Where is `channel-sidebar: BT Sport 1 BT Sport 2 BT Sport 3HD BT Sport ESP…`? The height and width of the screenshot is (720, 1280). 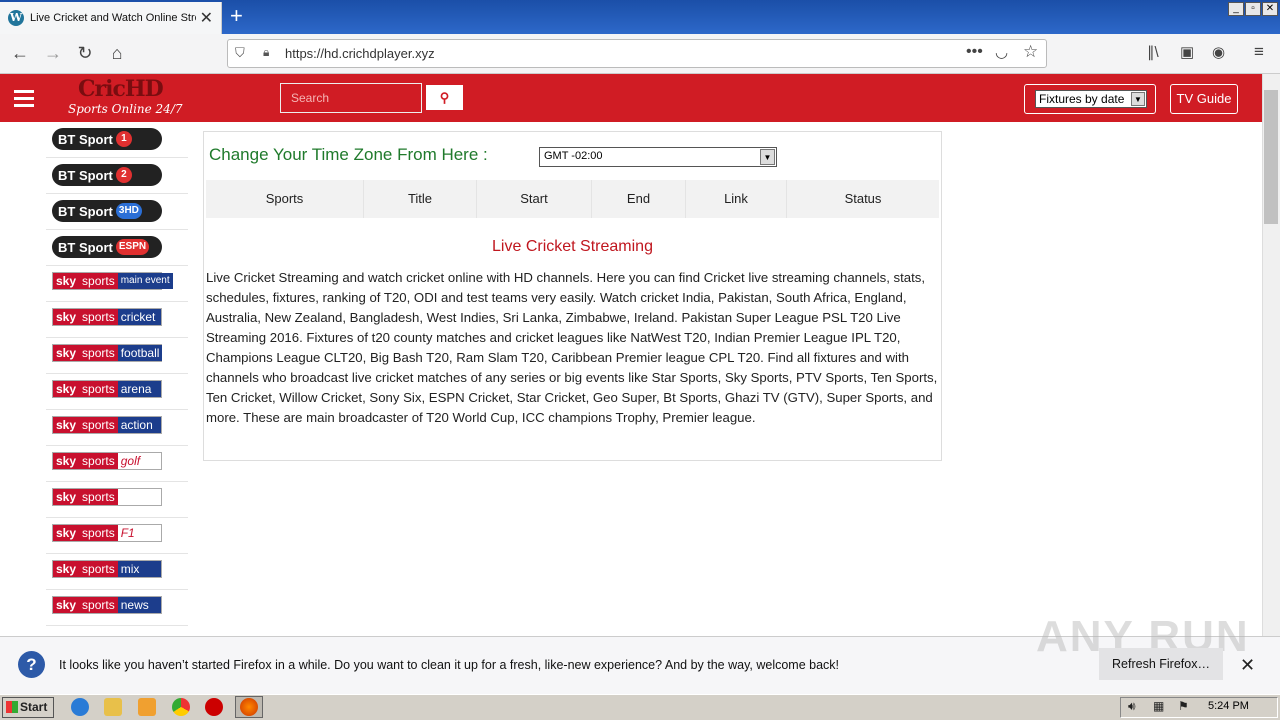 channel-sidebar: BT Sport 1 BT Sport 2 BT Sport 3HD BT Sport ESP… is located at coordinates (95, 379).